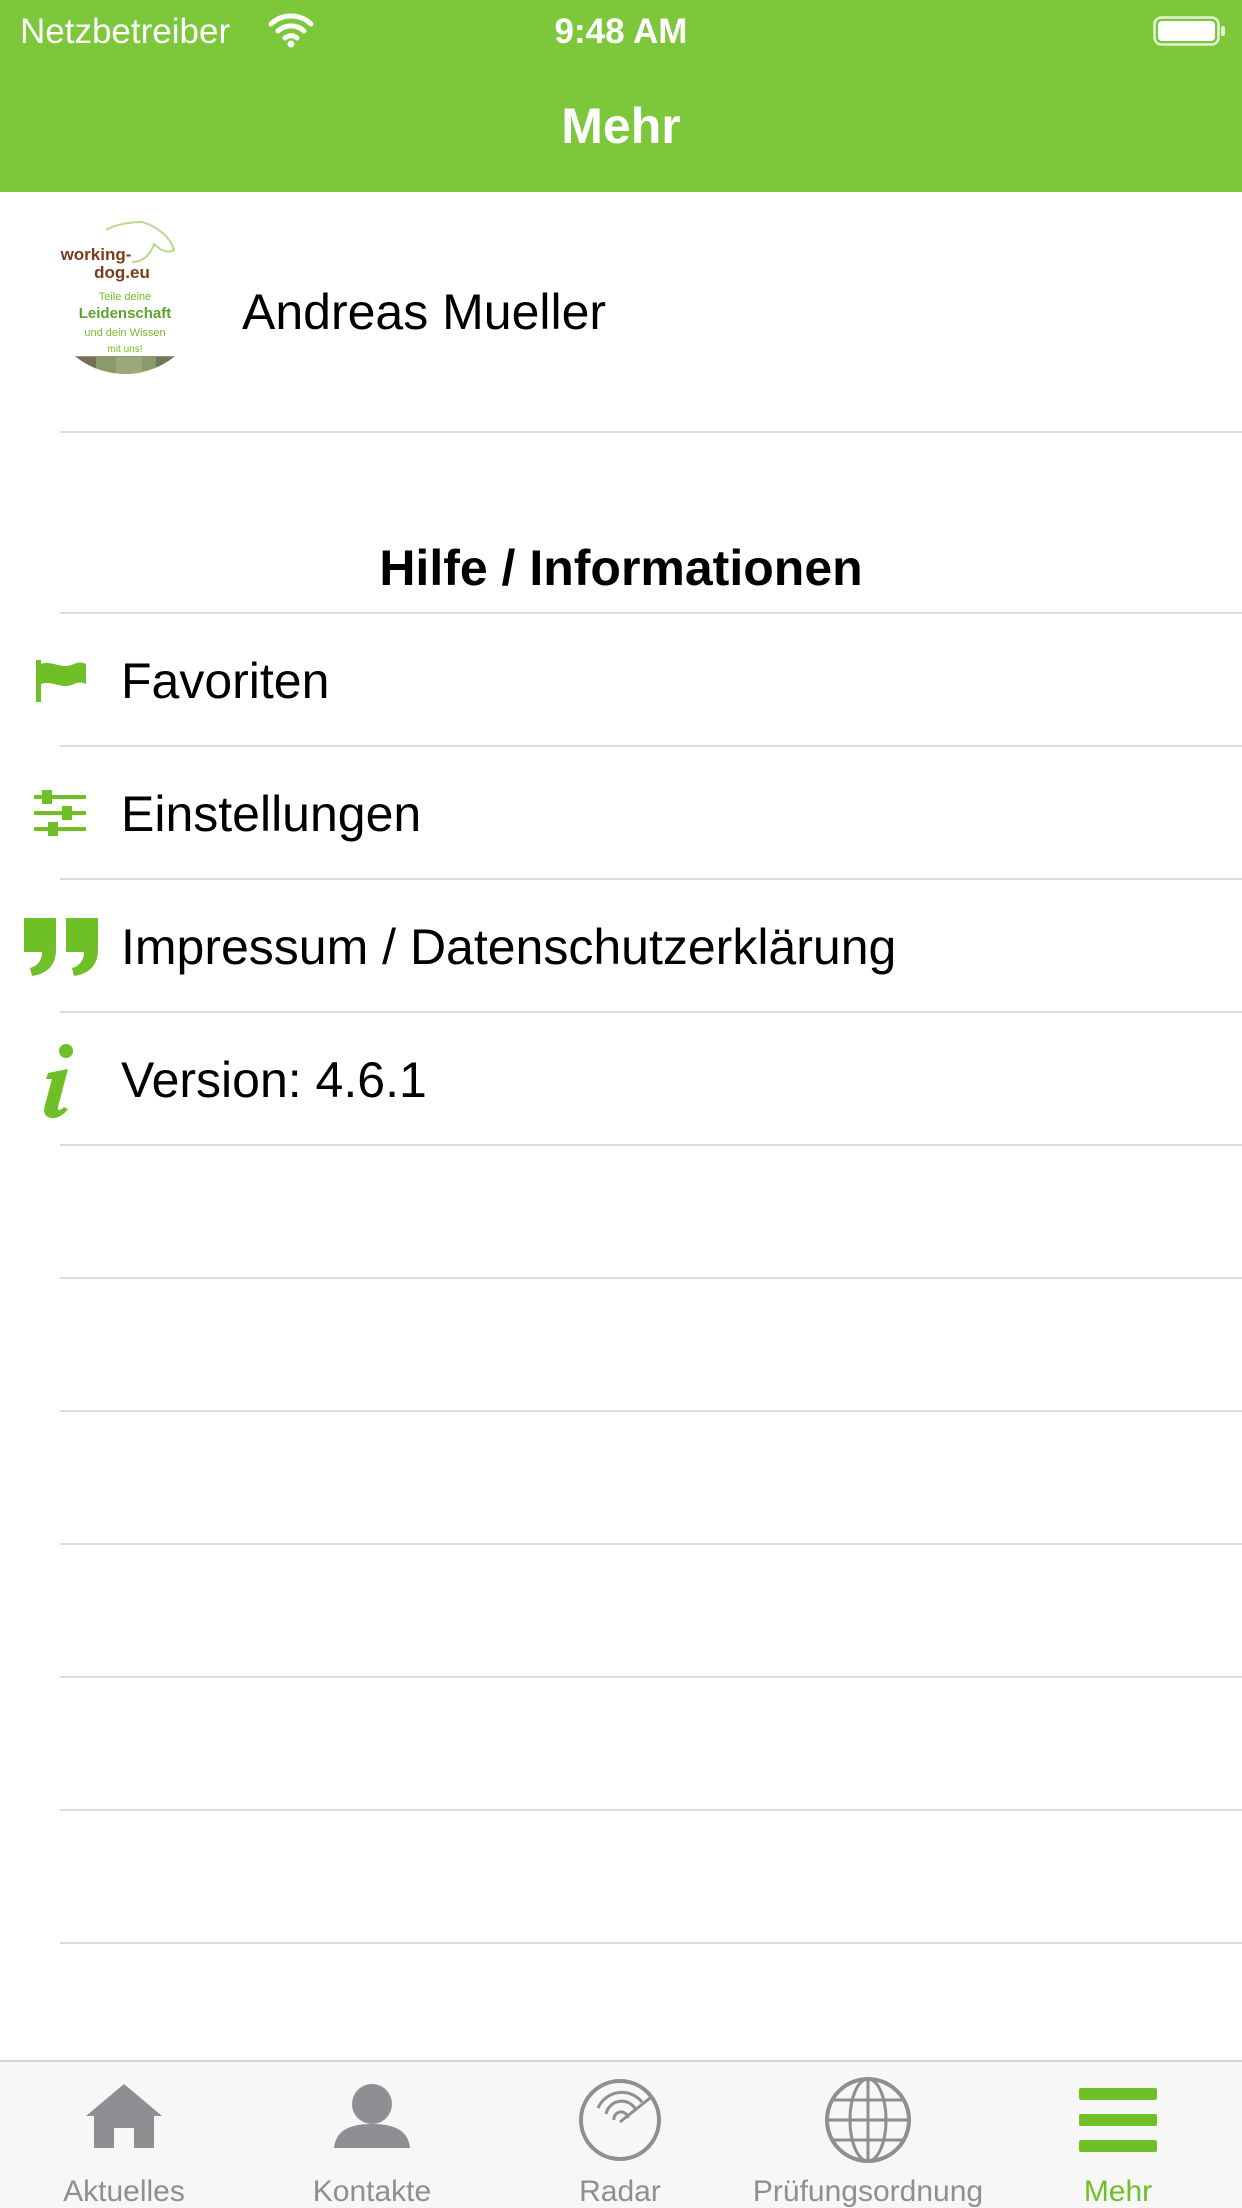 Image resolution: width=1242 pixels, height=2208 pixels. What do you see at coordinates (125, 313) in the screenshot?
I see `logo-text-4: Leidenschaft` at bounding box center [125, 313].